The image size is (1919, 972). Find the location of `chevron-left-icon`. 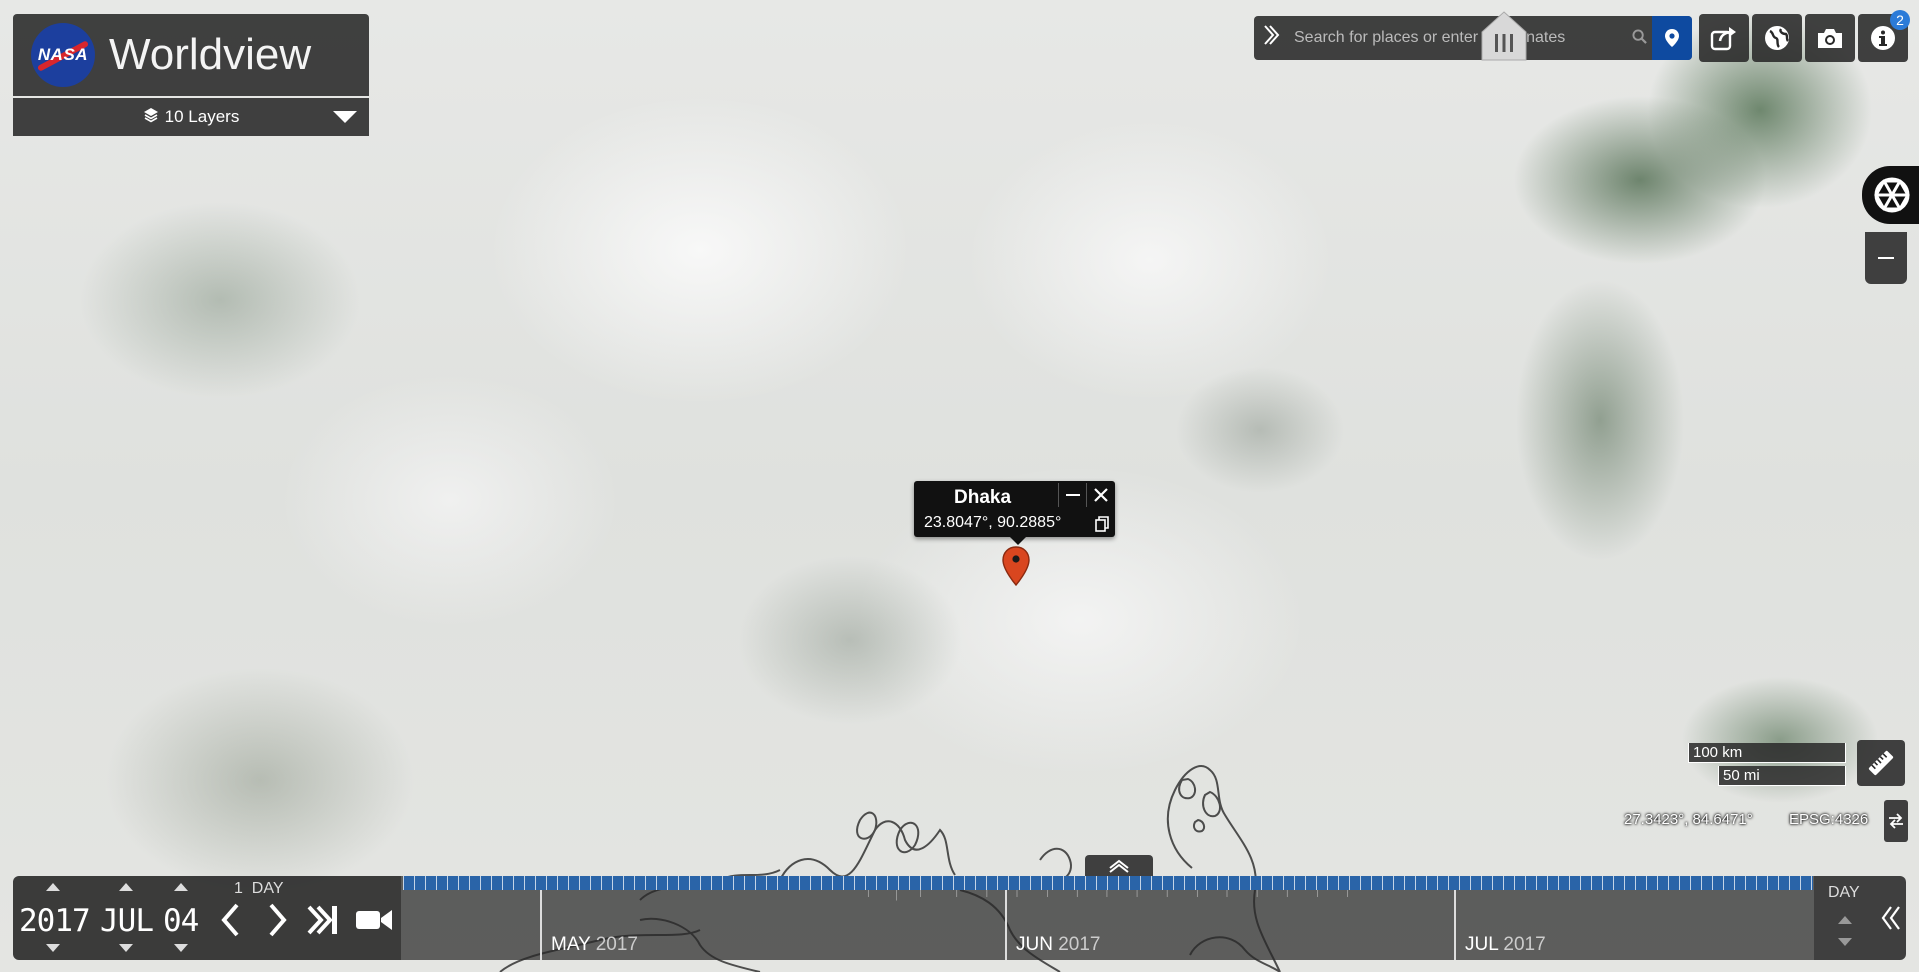

chevron-left-icon is located at coordinates (230, 920).